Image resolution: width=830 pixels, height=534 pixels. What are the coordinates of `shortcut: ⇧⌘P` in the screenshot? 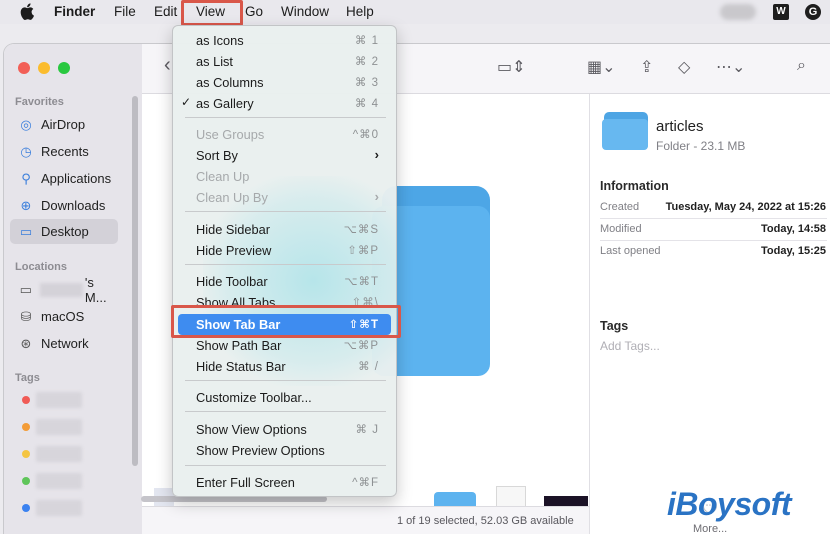 It's located at (363, 251).